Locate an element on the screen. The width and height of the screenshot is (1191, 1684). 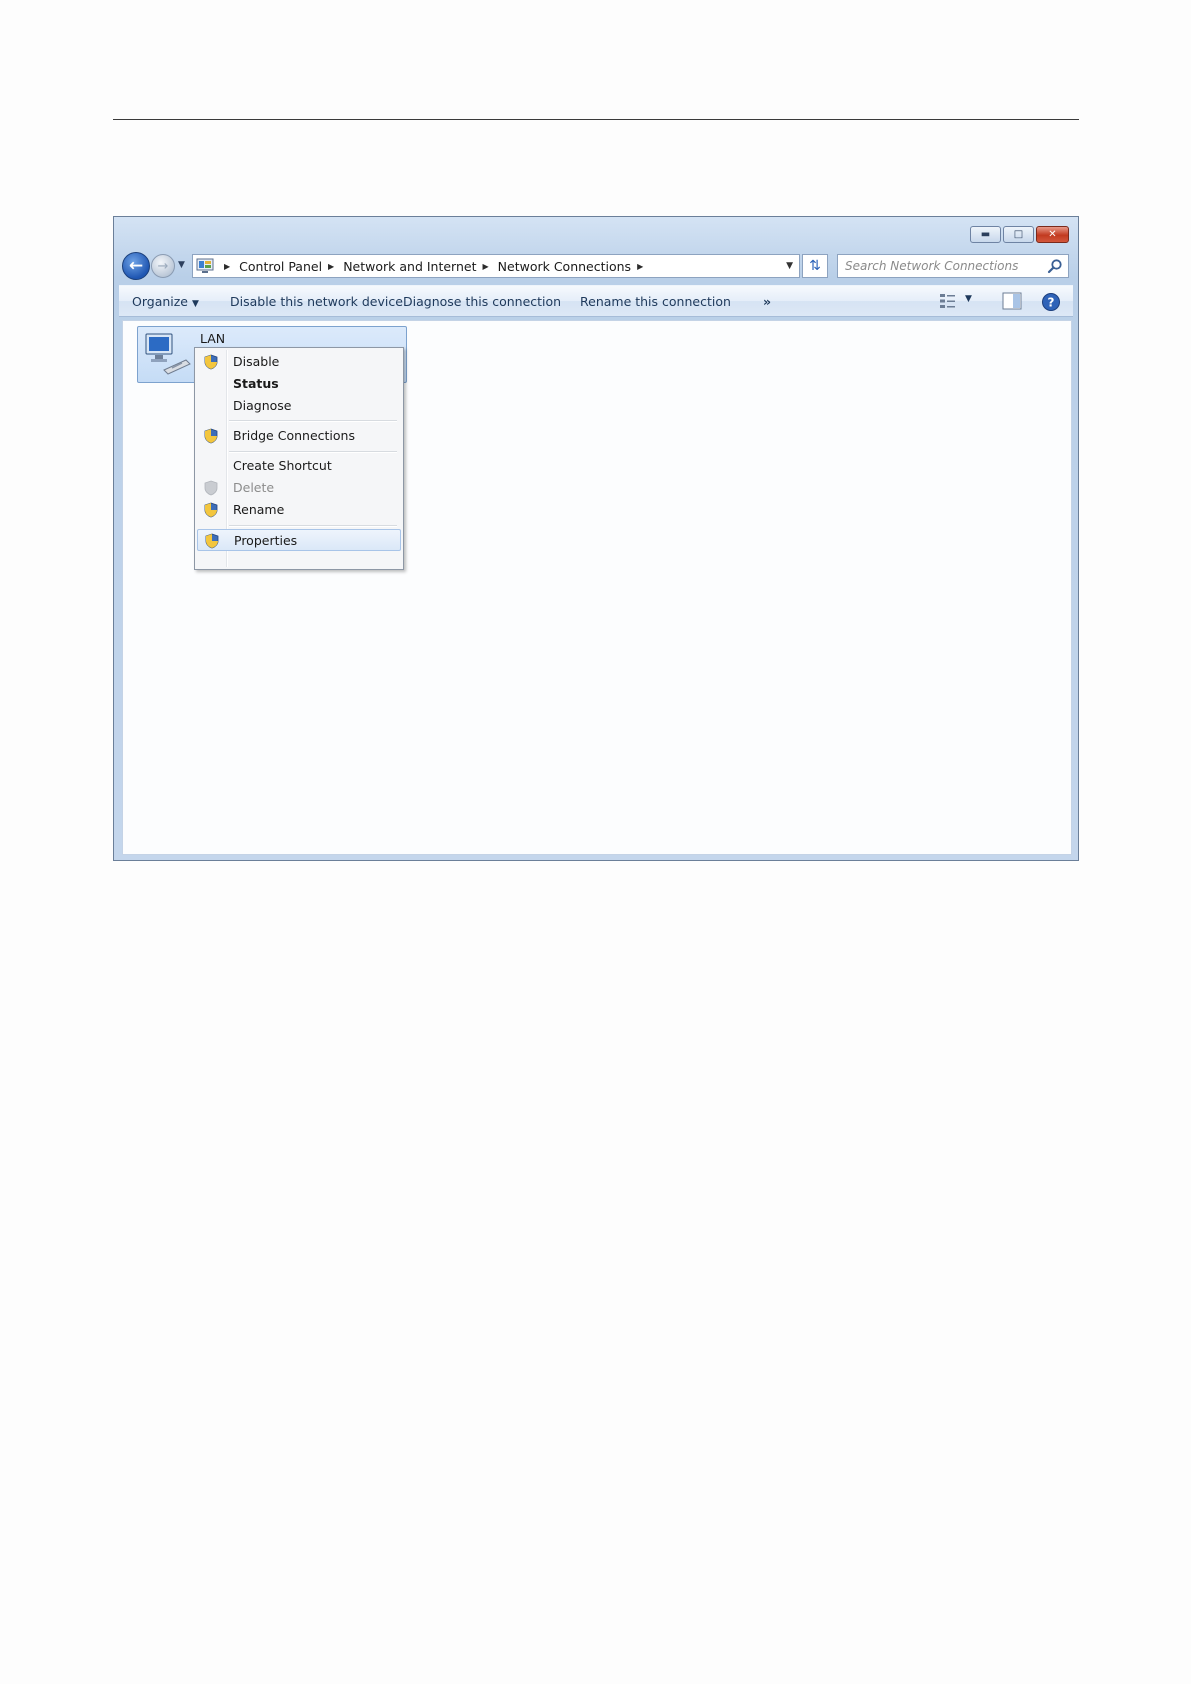
search-input is located at coordinates (940, 266).